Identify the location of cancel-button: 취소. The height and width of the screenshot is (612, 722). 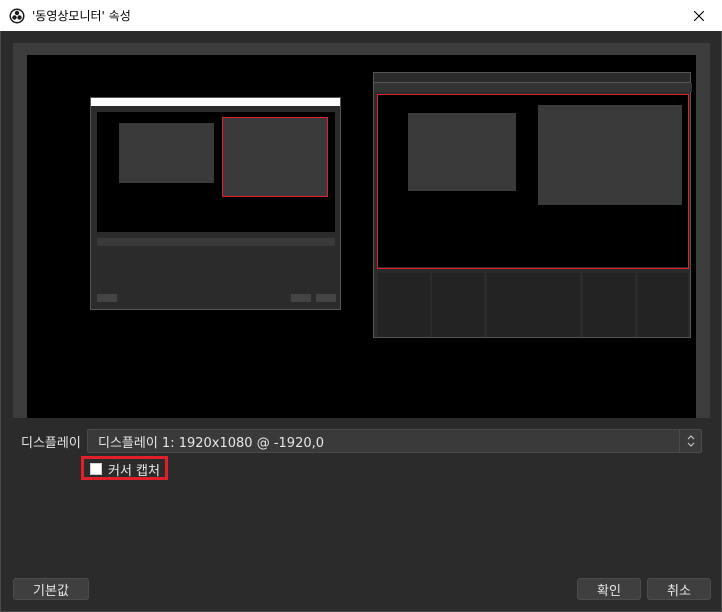
(679, 589).